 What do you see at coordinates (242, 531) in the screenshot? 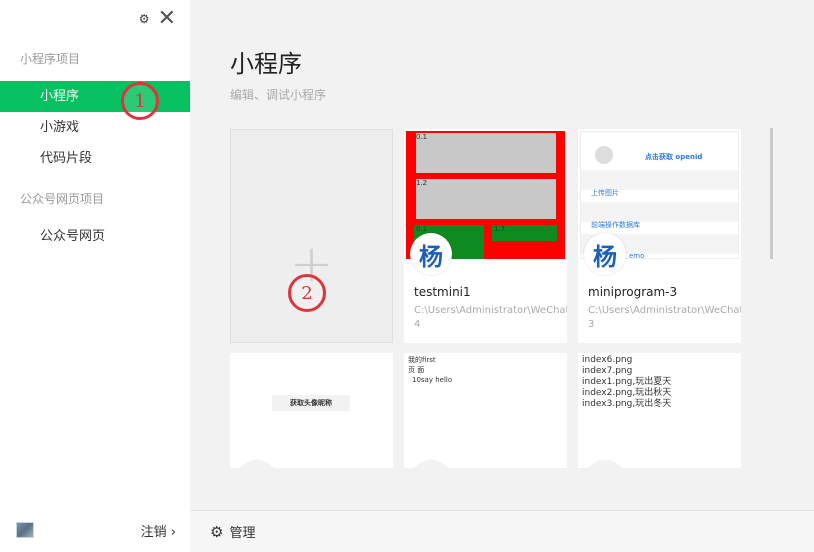
I see `manage-button: 管理` at bounding box center [242, 531].